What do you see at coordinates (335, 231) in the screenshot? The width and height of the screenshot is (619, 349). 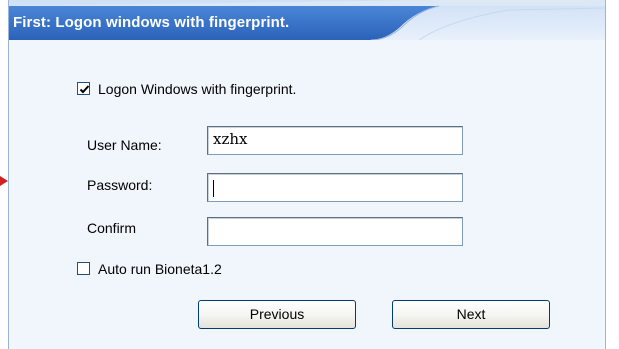 I see `confirm-input` at bounding box center [335, 231].